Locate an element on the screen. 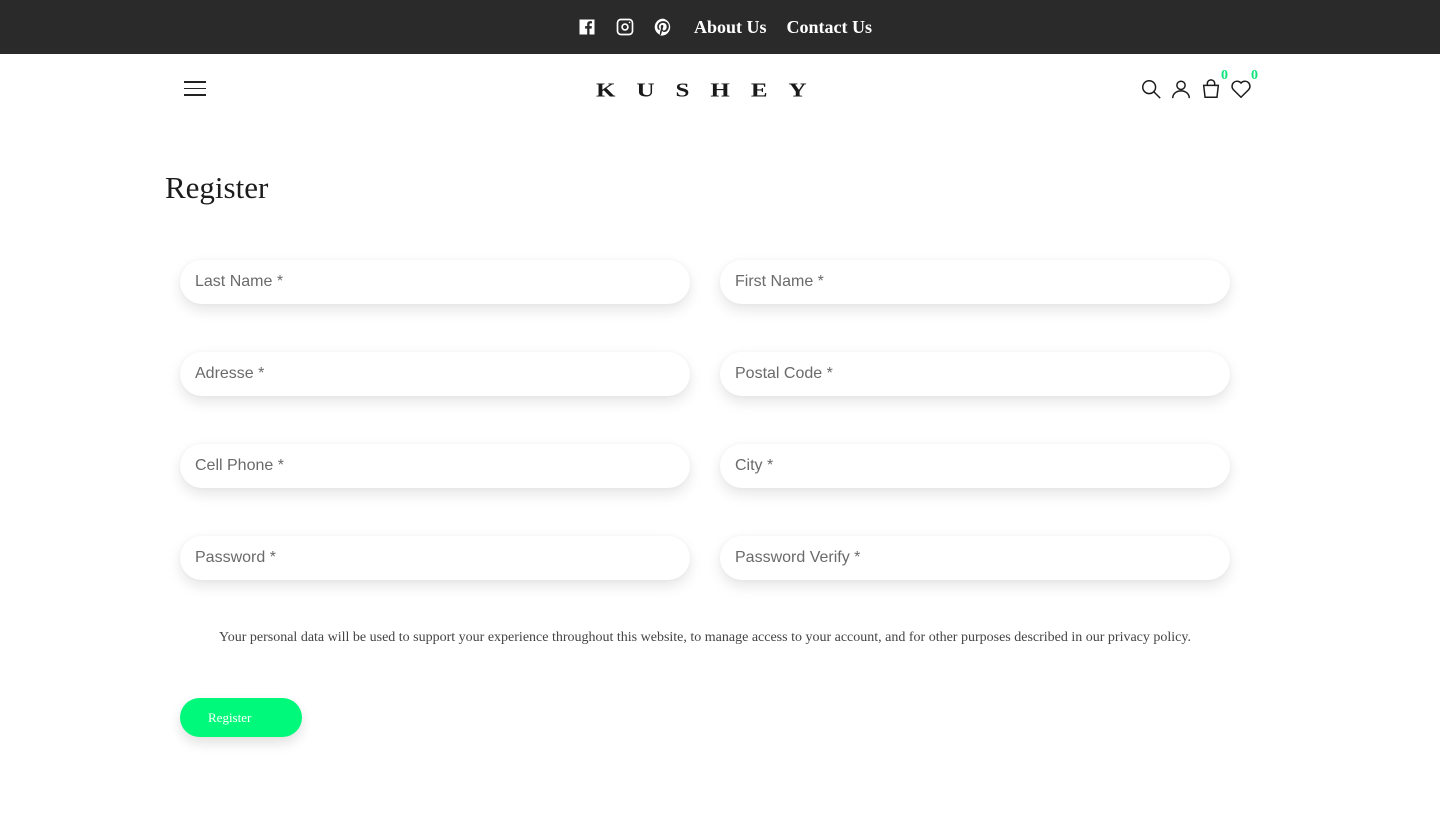 This screenshot has height=820, width=1440. city-input is located at coordinates (975, 466).